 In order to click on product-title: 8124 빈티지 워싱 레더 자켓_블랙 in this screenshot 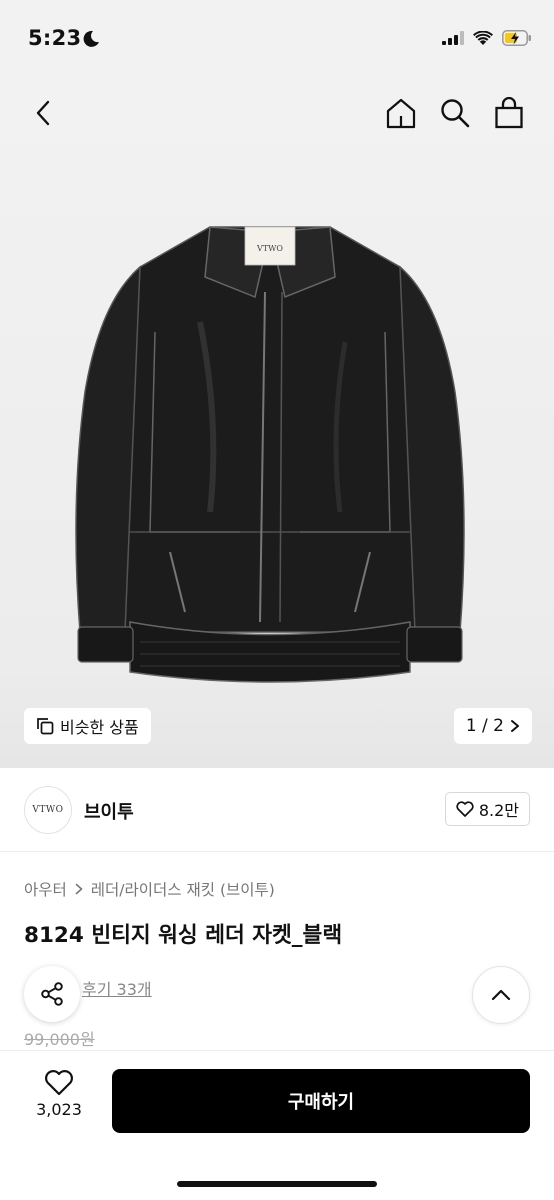, I will do `click(183, 935)`.